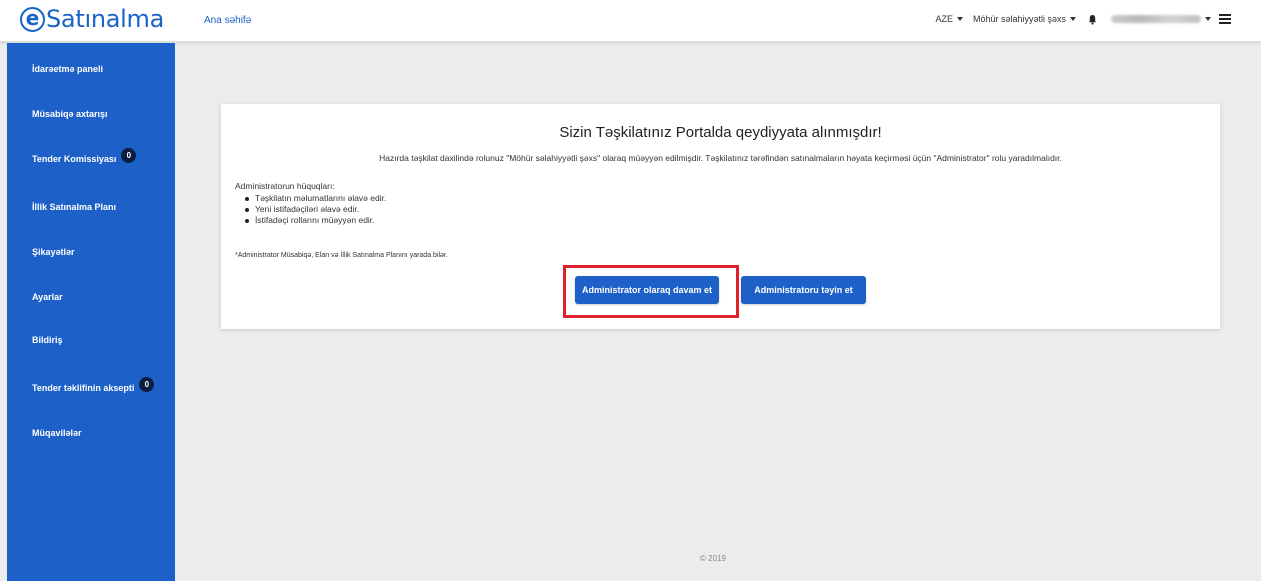  I want to click on assign-admin-button: Administratoru təyin et, so click(803, 290).